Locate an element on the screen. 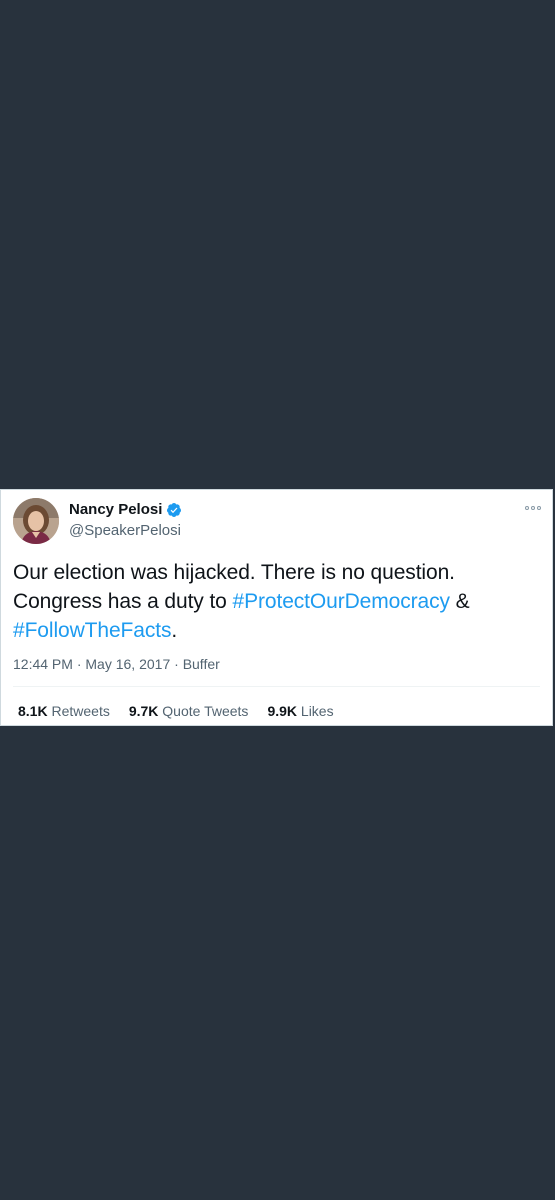 The height and width of the screenshot is (1200, 555). hashtag-follow-the-facts: #FollowTheFacts is located at coordinates (92, 630).